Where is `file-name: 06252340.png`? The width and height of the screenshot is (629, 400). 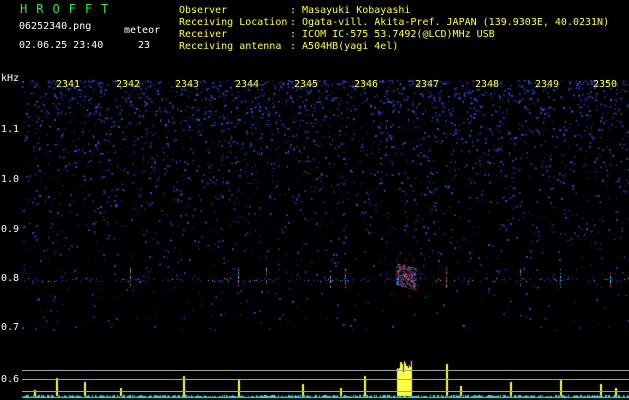 file-name: 06252340.png is located at coordinates (55, 26).